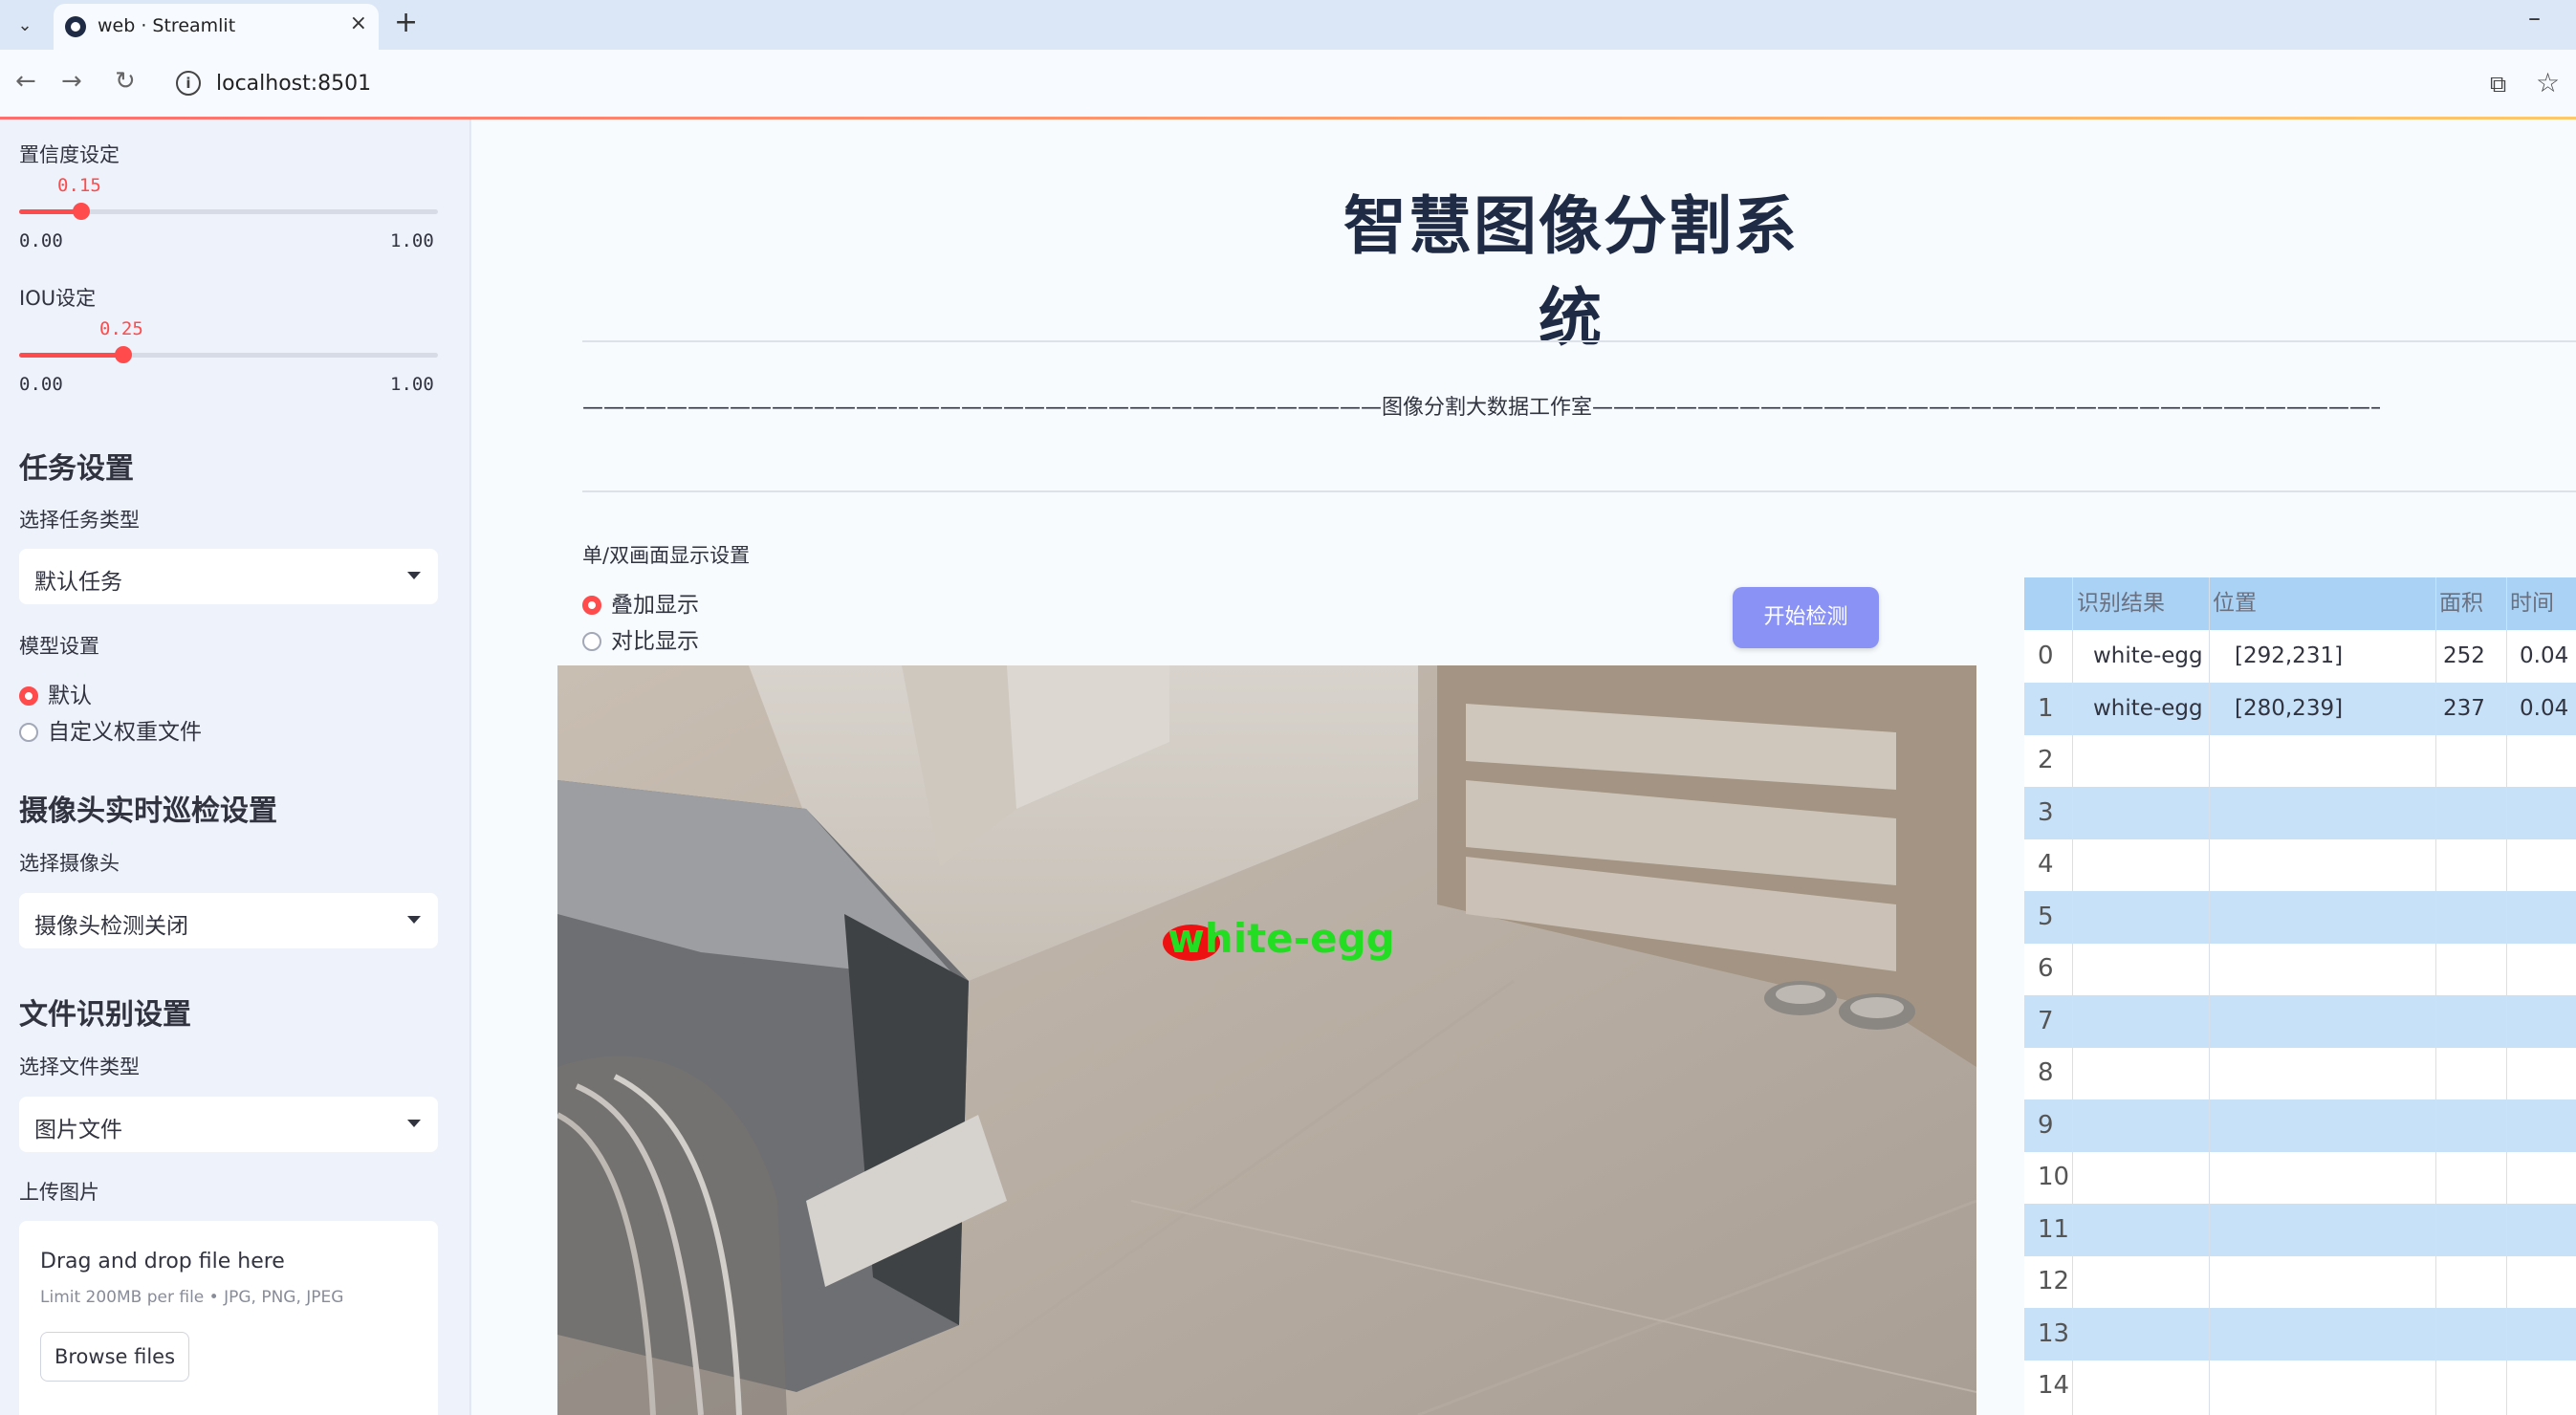 The image size is (2576, 1415). Describe the element at coordinates (2046, 917) in the screenshot. I see `table-row-index: 5` at that location.